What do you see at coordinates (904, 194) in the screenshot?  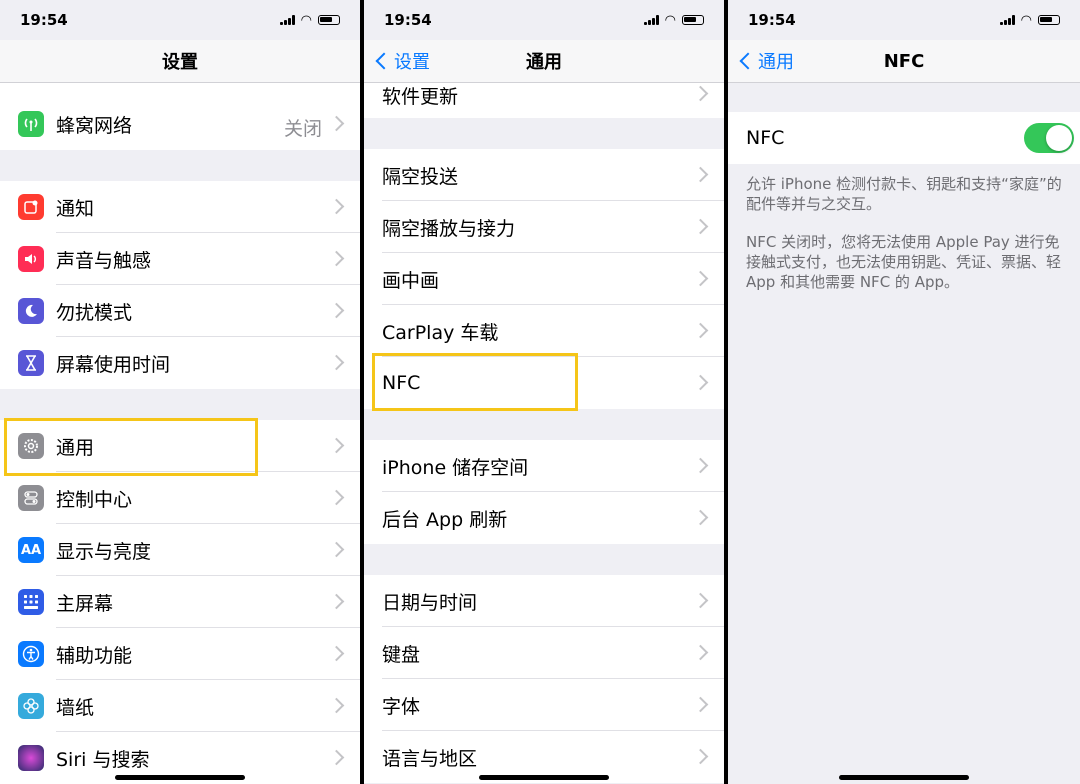 I see `nfc-description: 允许 iPhone 检测付款卡、钥匙和支持“家庭”的配件等并与之交互。` at bounding box center [904, 194].